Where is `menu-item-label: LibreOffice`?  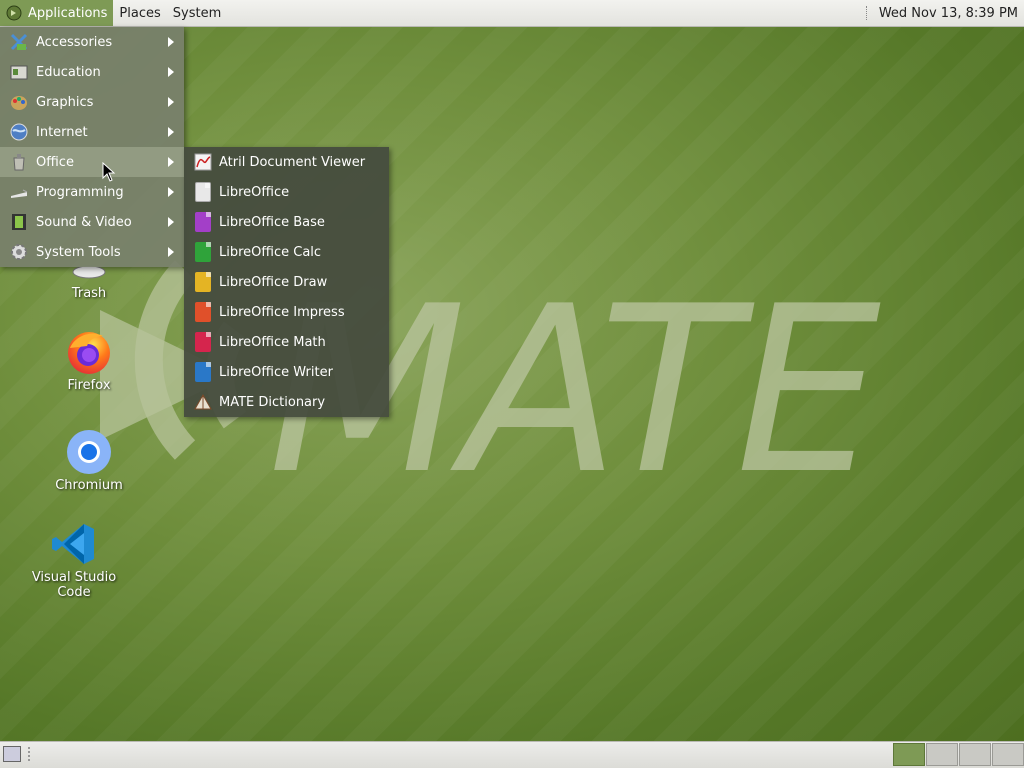 menu-item-label: LibreOffice is located at coordinates (254, 192).